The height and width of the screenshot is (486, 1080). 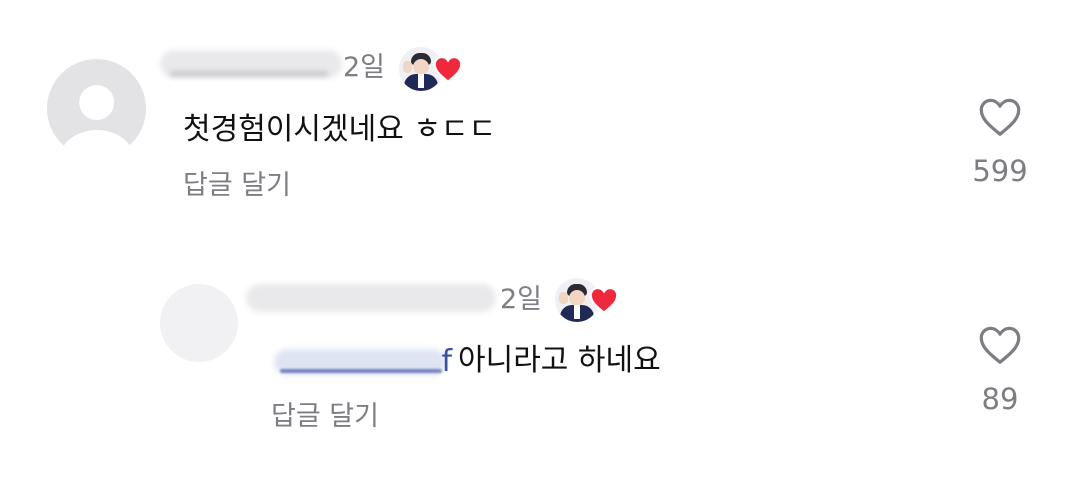 I want to click on replier-username-redacted, so click(x=371, y=298).